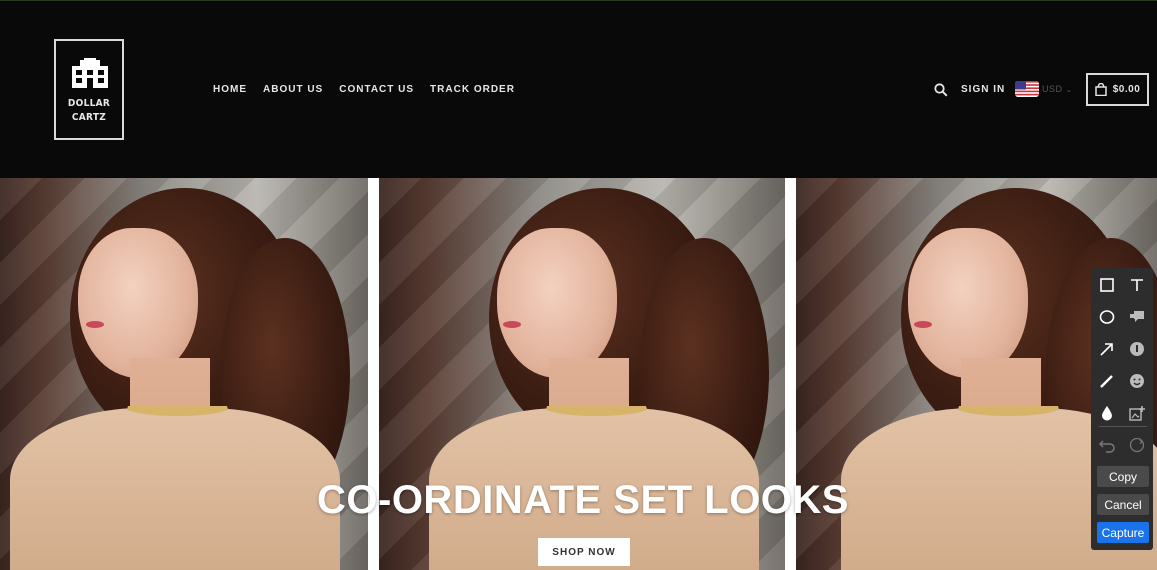 The image size is (1157, 570). What do you see at coordinates (1137, 285) in the screenshot?
I see `text-icon` at bounding box center [1137, 285].